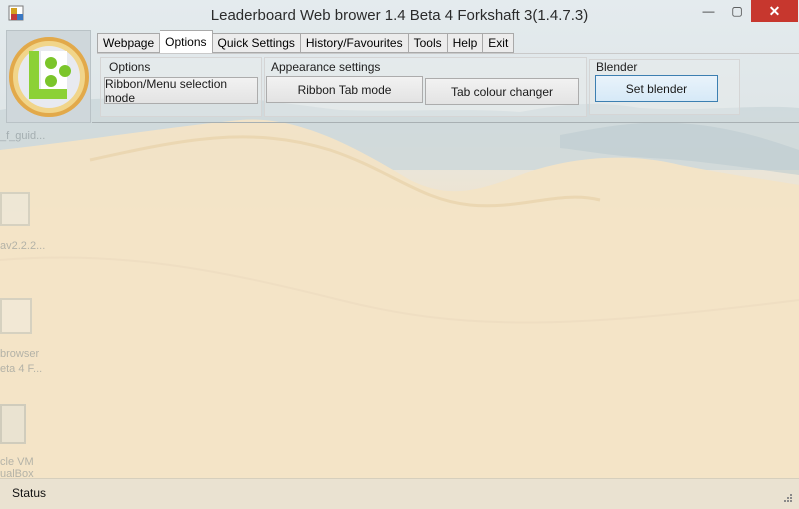 This screenshot has width=799, height=509. Describe the element at coordinates (29, 493) in the screenshot. I see `status-label: Status` at that location.